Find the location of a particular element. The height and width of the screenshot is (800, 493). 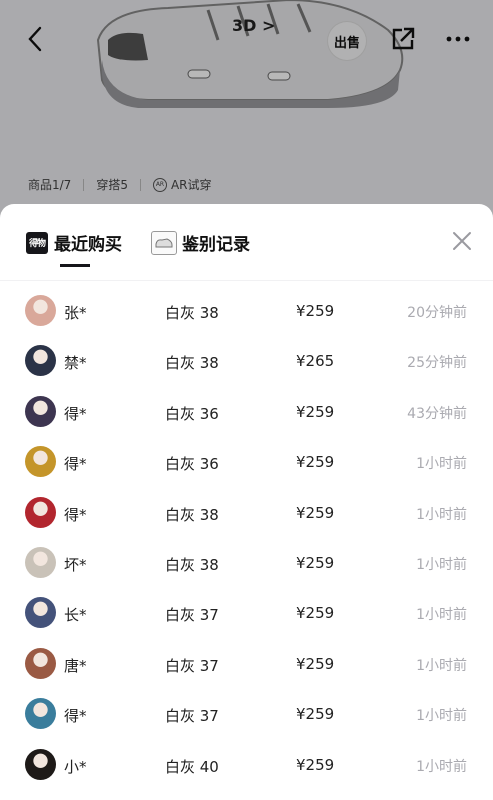

buyer-name: 坏* is located at coordinates (75, 565).